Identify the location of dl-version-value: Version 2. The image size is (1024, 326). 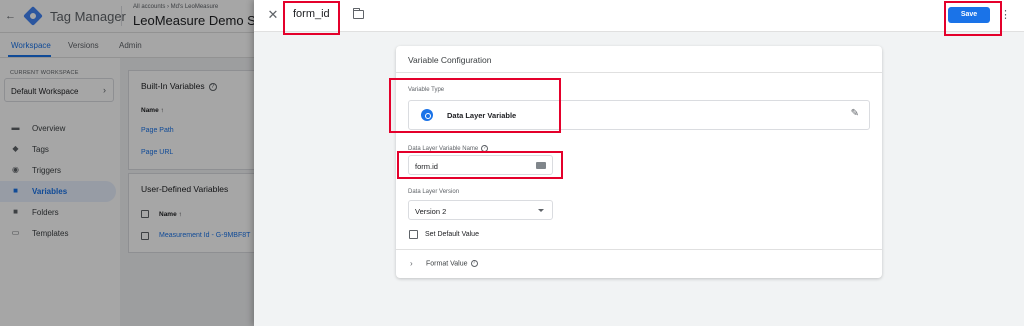
(431, 211).